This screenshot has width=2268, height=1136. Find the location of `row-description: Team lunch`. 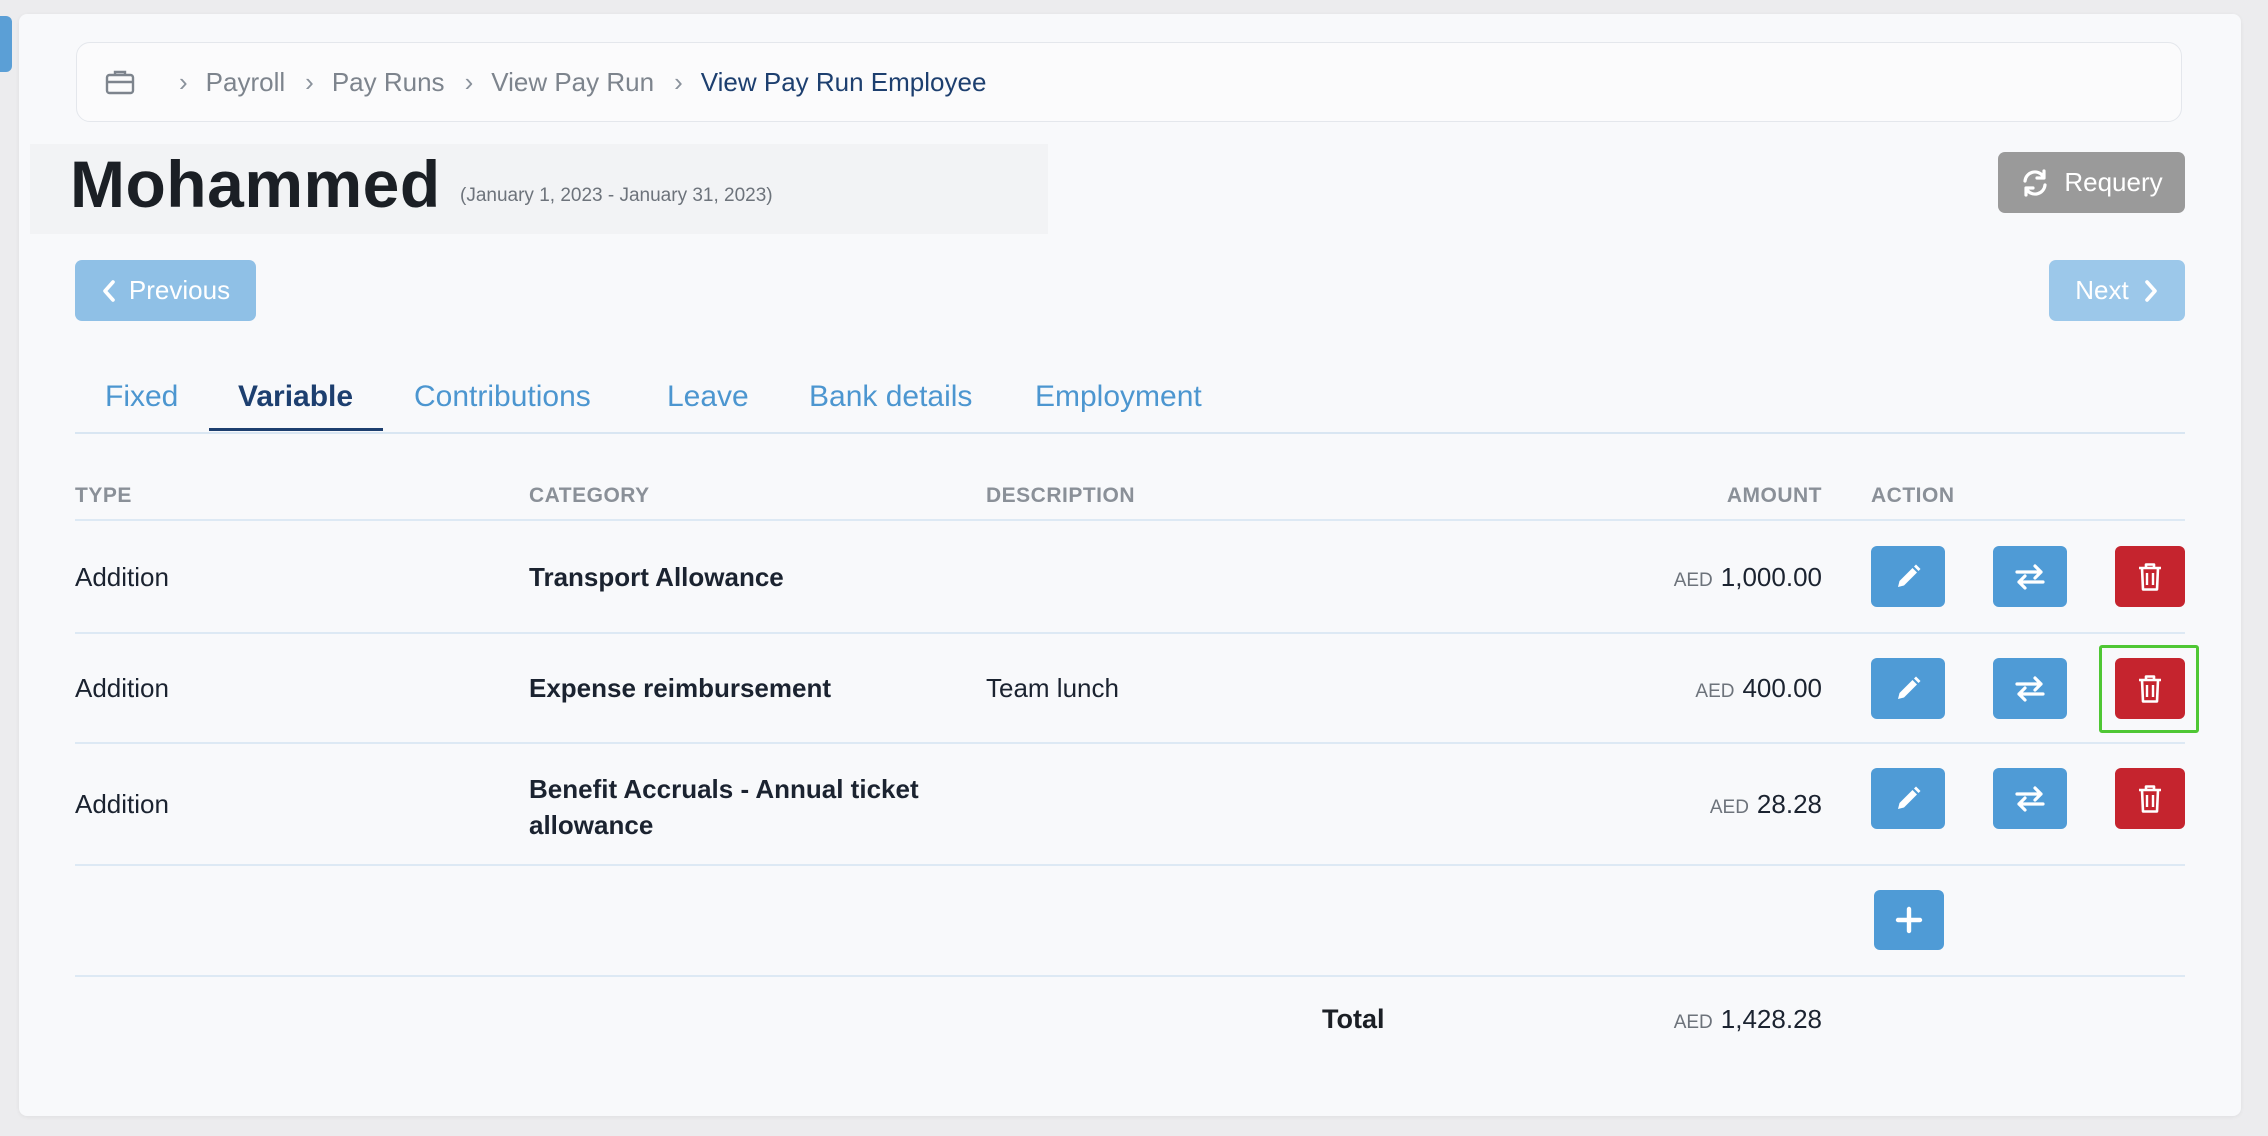

row-description: Team lunch is located at coordinates (1052, 688).